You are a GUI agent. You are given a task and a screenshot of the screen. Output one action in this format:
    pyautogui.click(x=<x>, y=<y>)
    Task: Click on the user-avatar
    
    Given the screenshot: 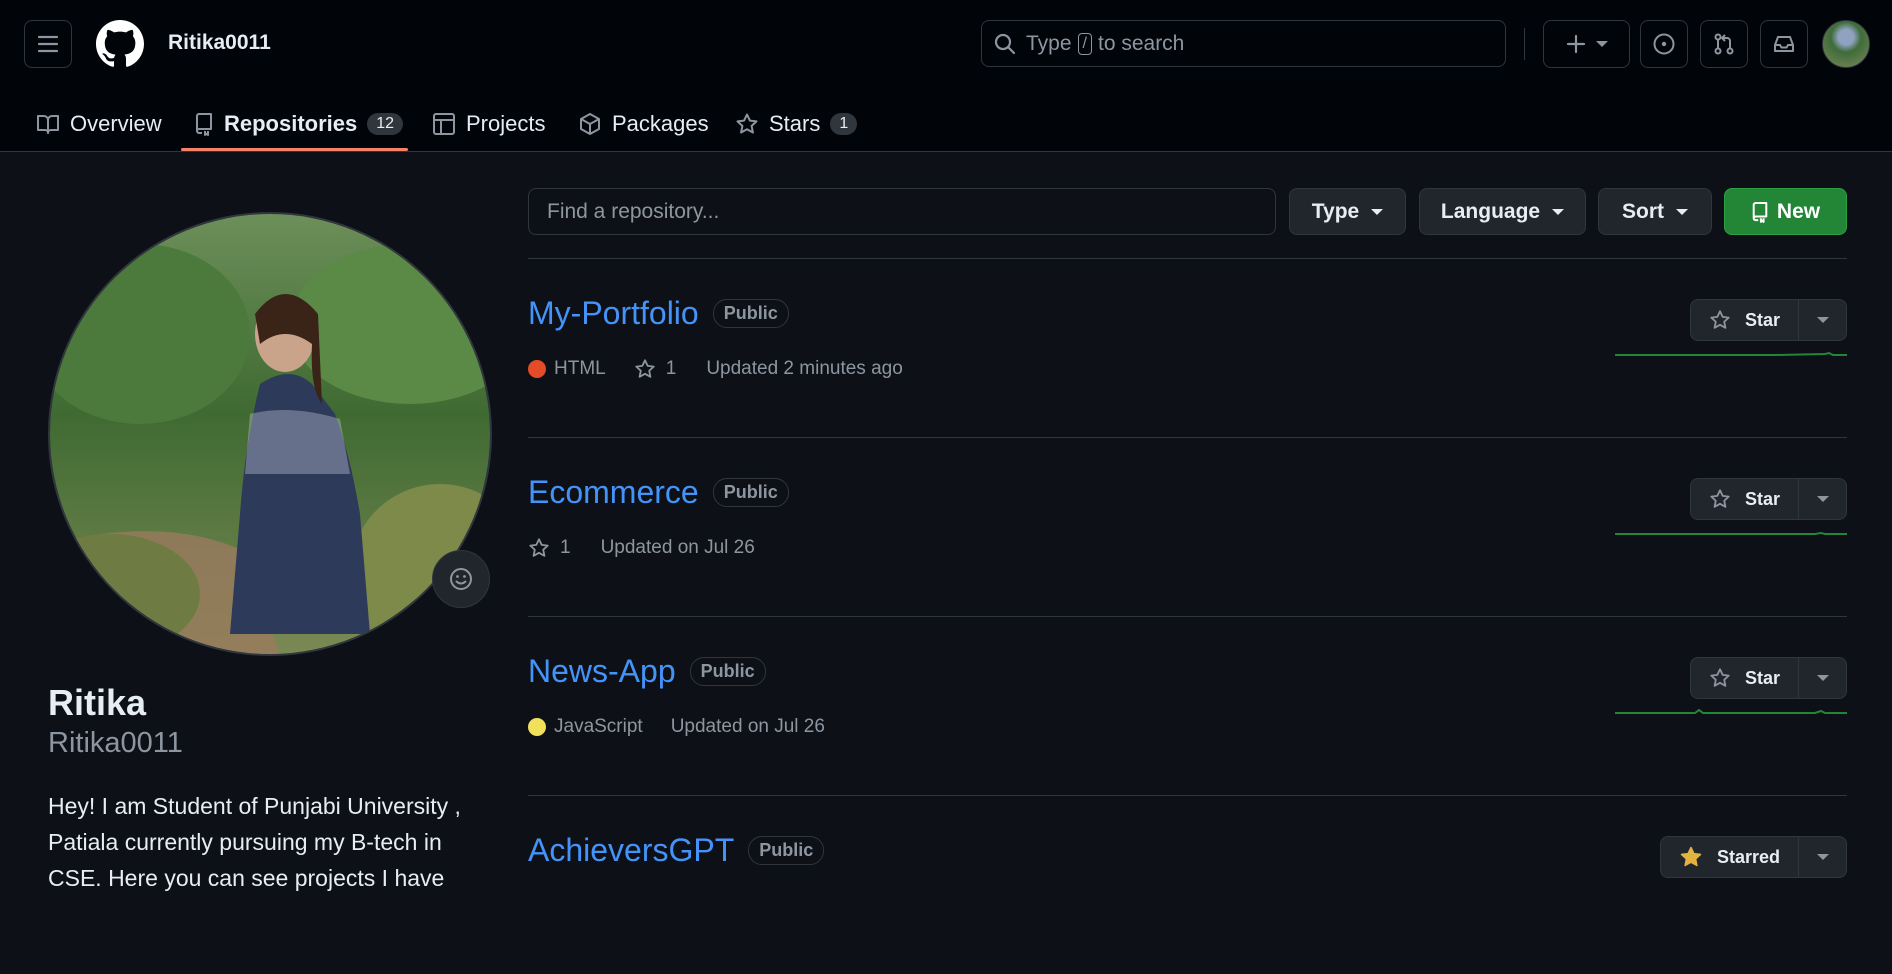 What is the action you would take?
    pyautogui.click(x=1846, y=44)
    